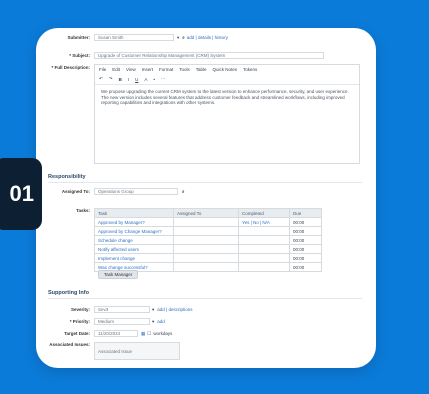 This screenshot has width=429, height=394. I want to click on submitter-field: Susan Smith, so click(134, 37).